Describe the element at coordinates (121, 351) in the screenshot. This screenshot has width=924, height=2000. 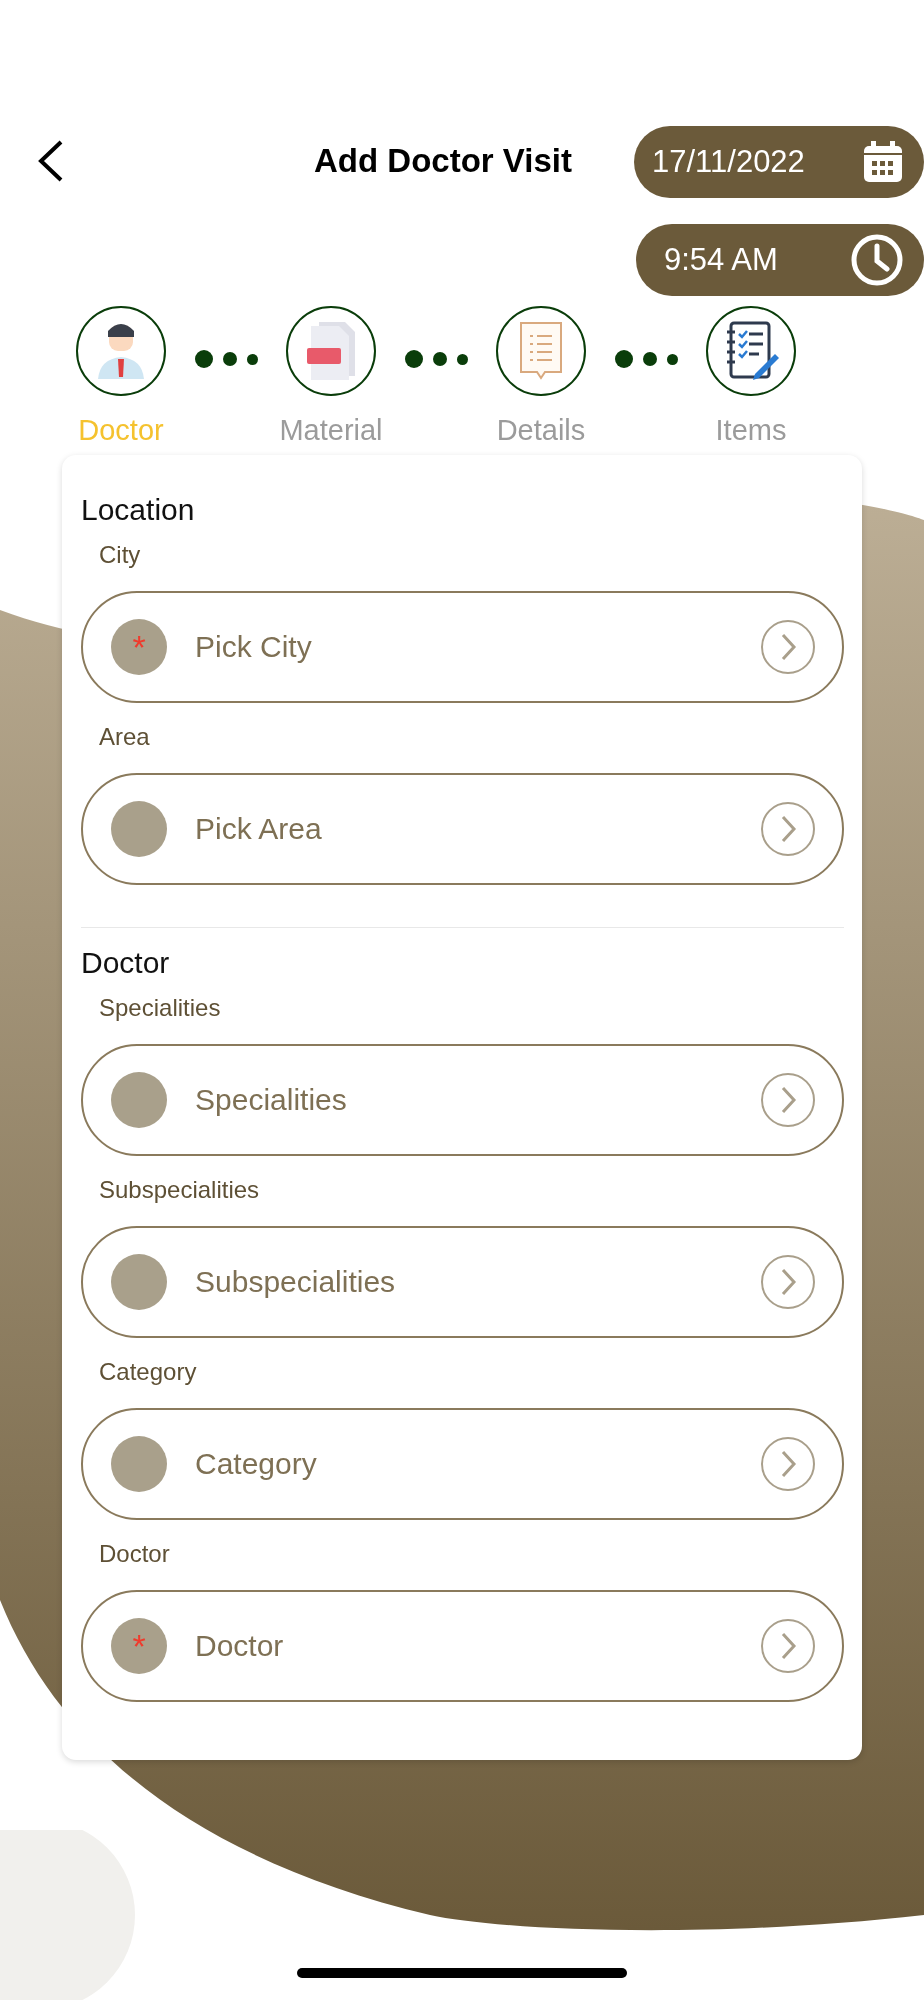
I see `person-icon` at that location.